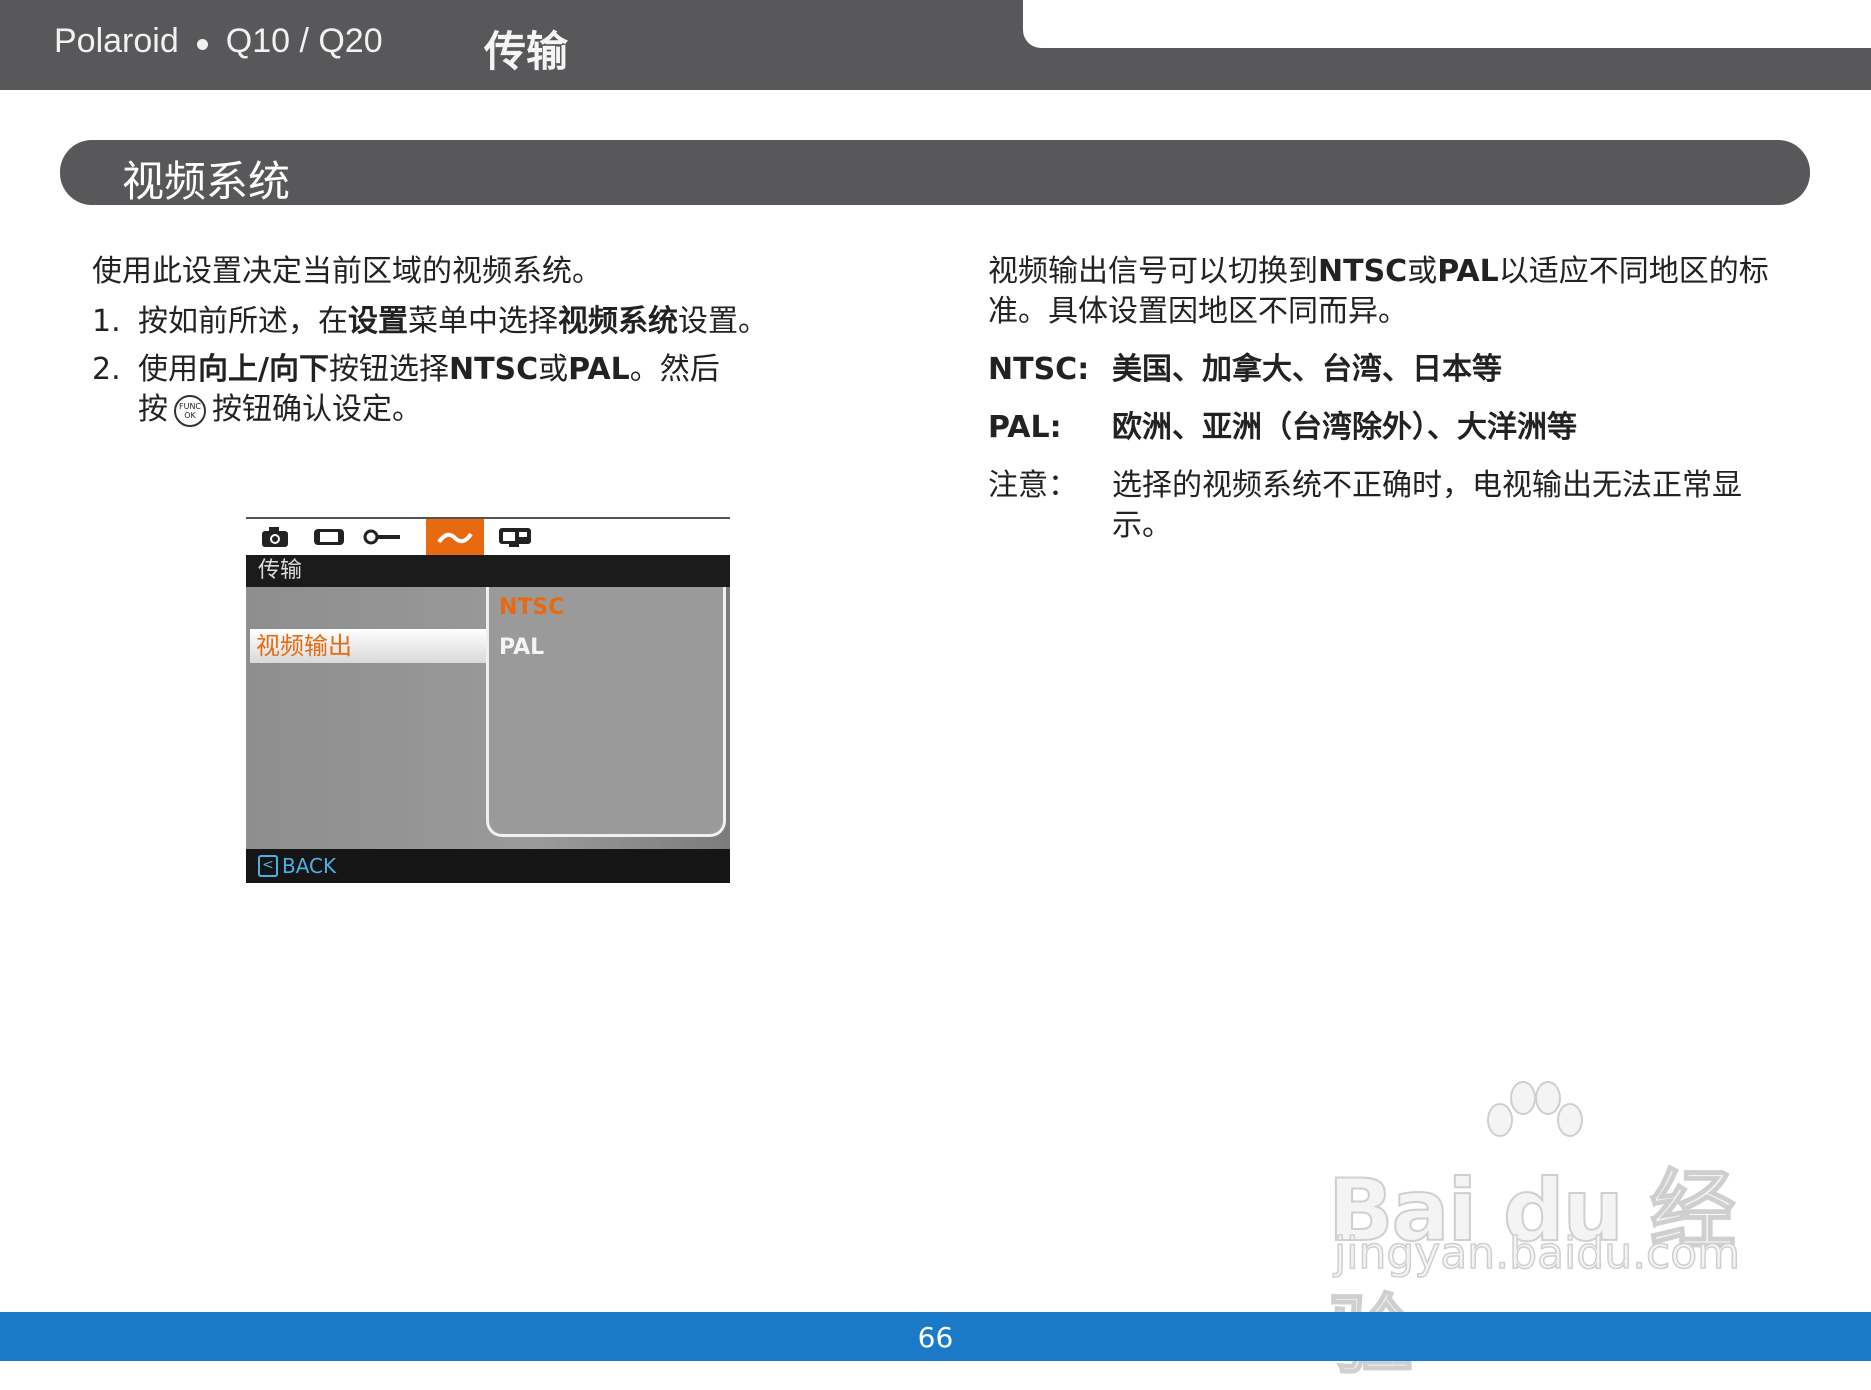  What do you see at coordinates (935, 173) in the screenshot?
I see `section-title-bar: 视频系统` at bounding box center [935, 173].